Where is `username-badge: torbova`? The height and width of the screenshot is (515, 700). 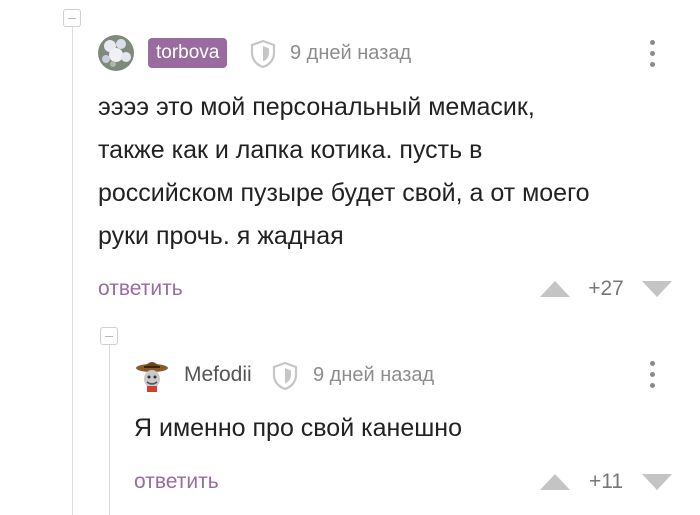
username-badge: torbova is located at coordinates (188, 53).